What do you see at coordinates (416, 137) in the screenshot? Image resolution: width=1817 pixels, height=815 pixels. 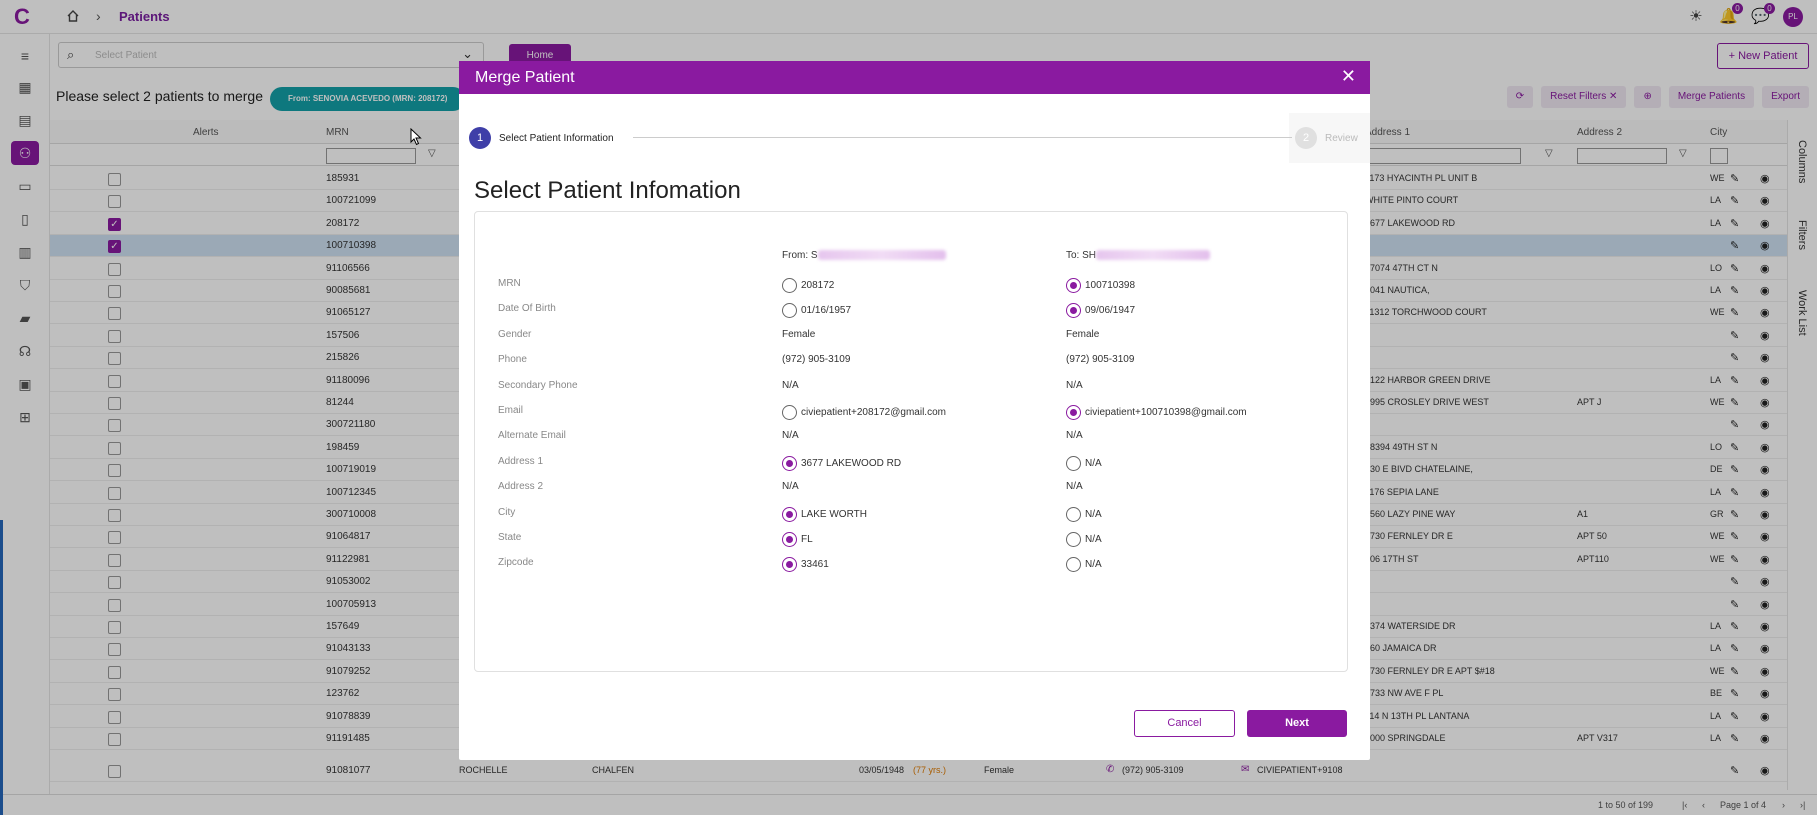 I see `mouse-cursor-icon` at bounding box center [416, 137].